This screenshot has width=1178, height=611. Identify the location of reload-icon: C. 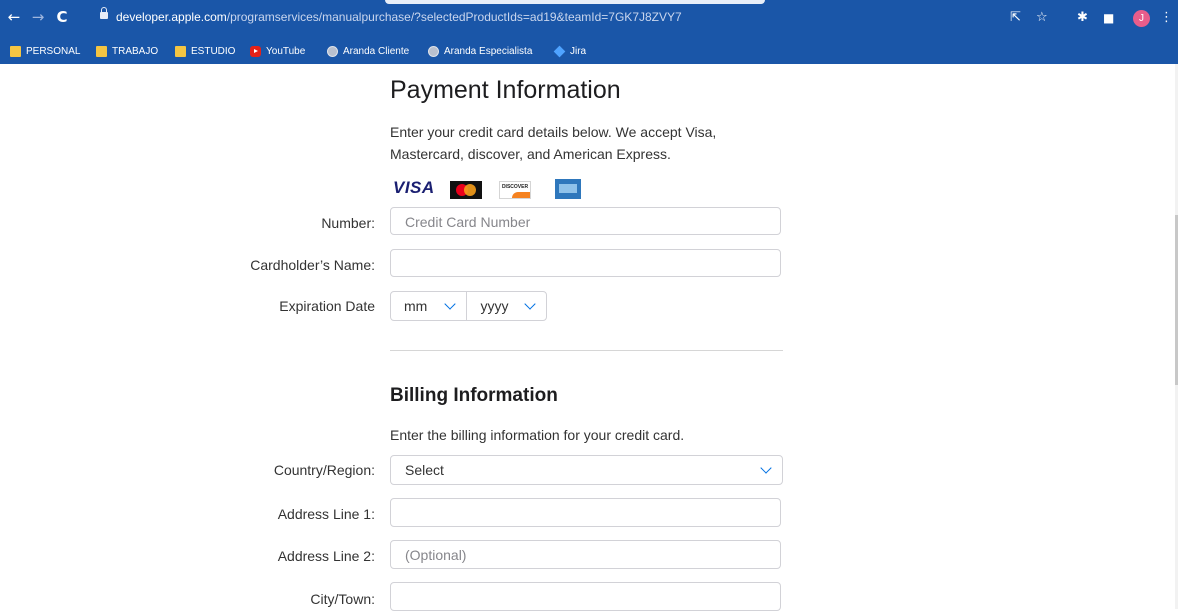
(62, 17).